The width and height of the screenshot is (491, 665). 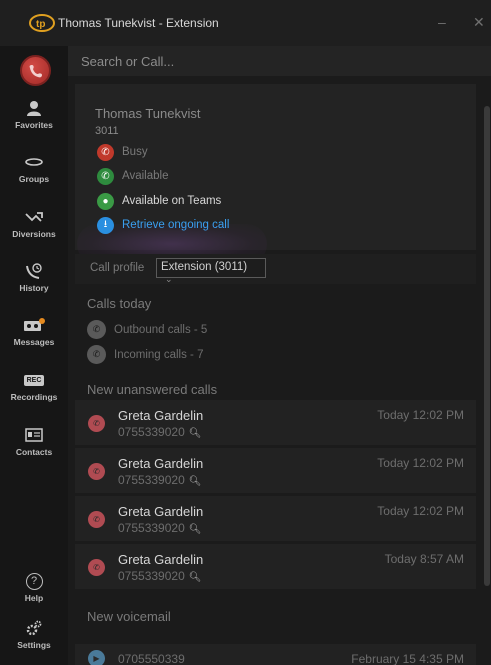 I want to click on sidebar-item-recordings: REC Recordings, so click(x=34, y=386).